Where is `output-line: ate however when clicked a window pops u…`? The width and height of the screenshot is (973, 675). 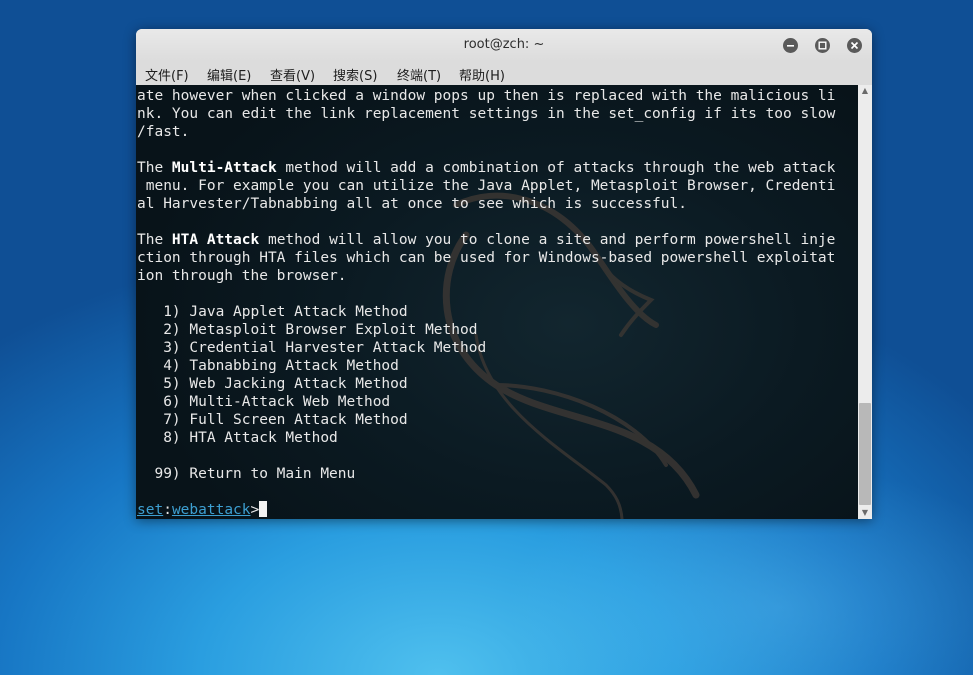 output-line: ate however when clicked a window pops u… is located at coordinates (486, 96).